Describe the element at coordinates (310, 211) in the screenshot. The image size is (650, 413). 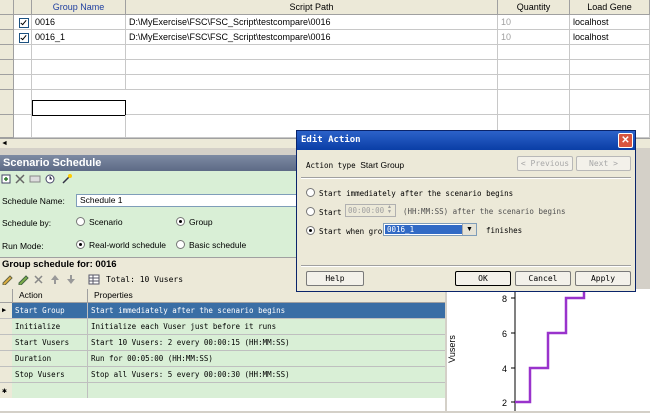
I see `radio-start-after-delay` at that location.